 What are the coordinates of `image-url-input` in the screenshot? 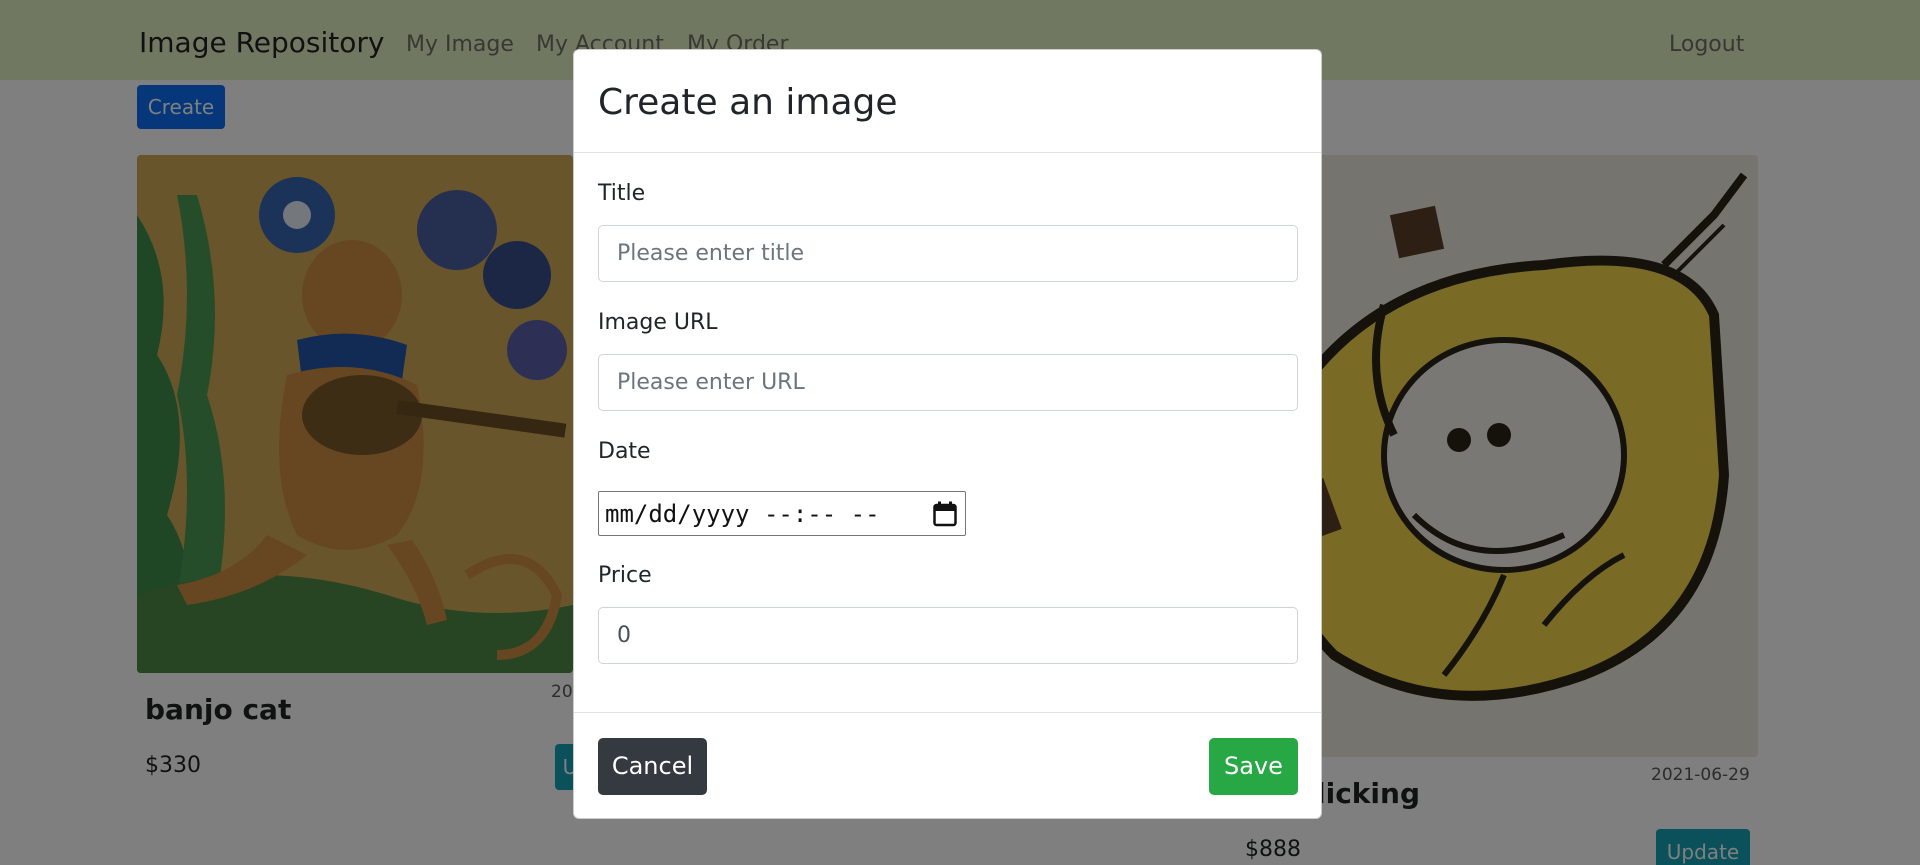 It's located at (948, 382).